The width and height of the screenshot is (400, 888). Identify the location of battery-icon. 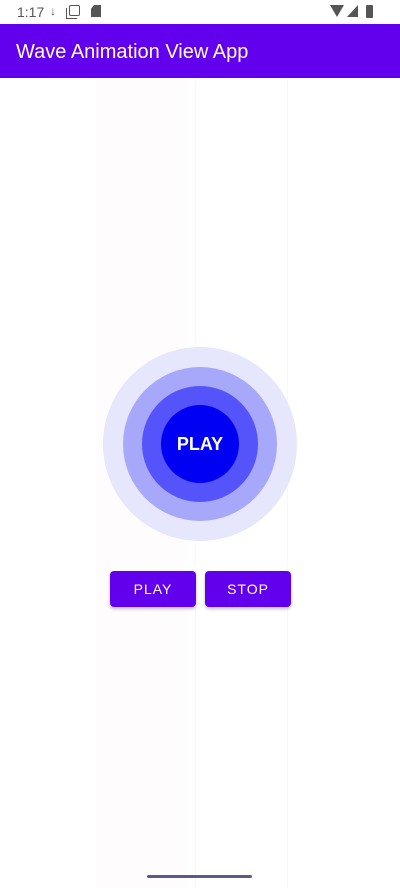
(369, 11).